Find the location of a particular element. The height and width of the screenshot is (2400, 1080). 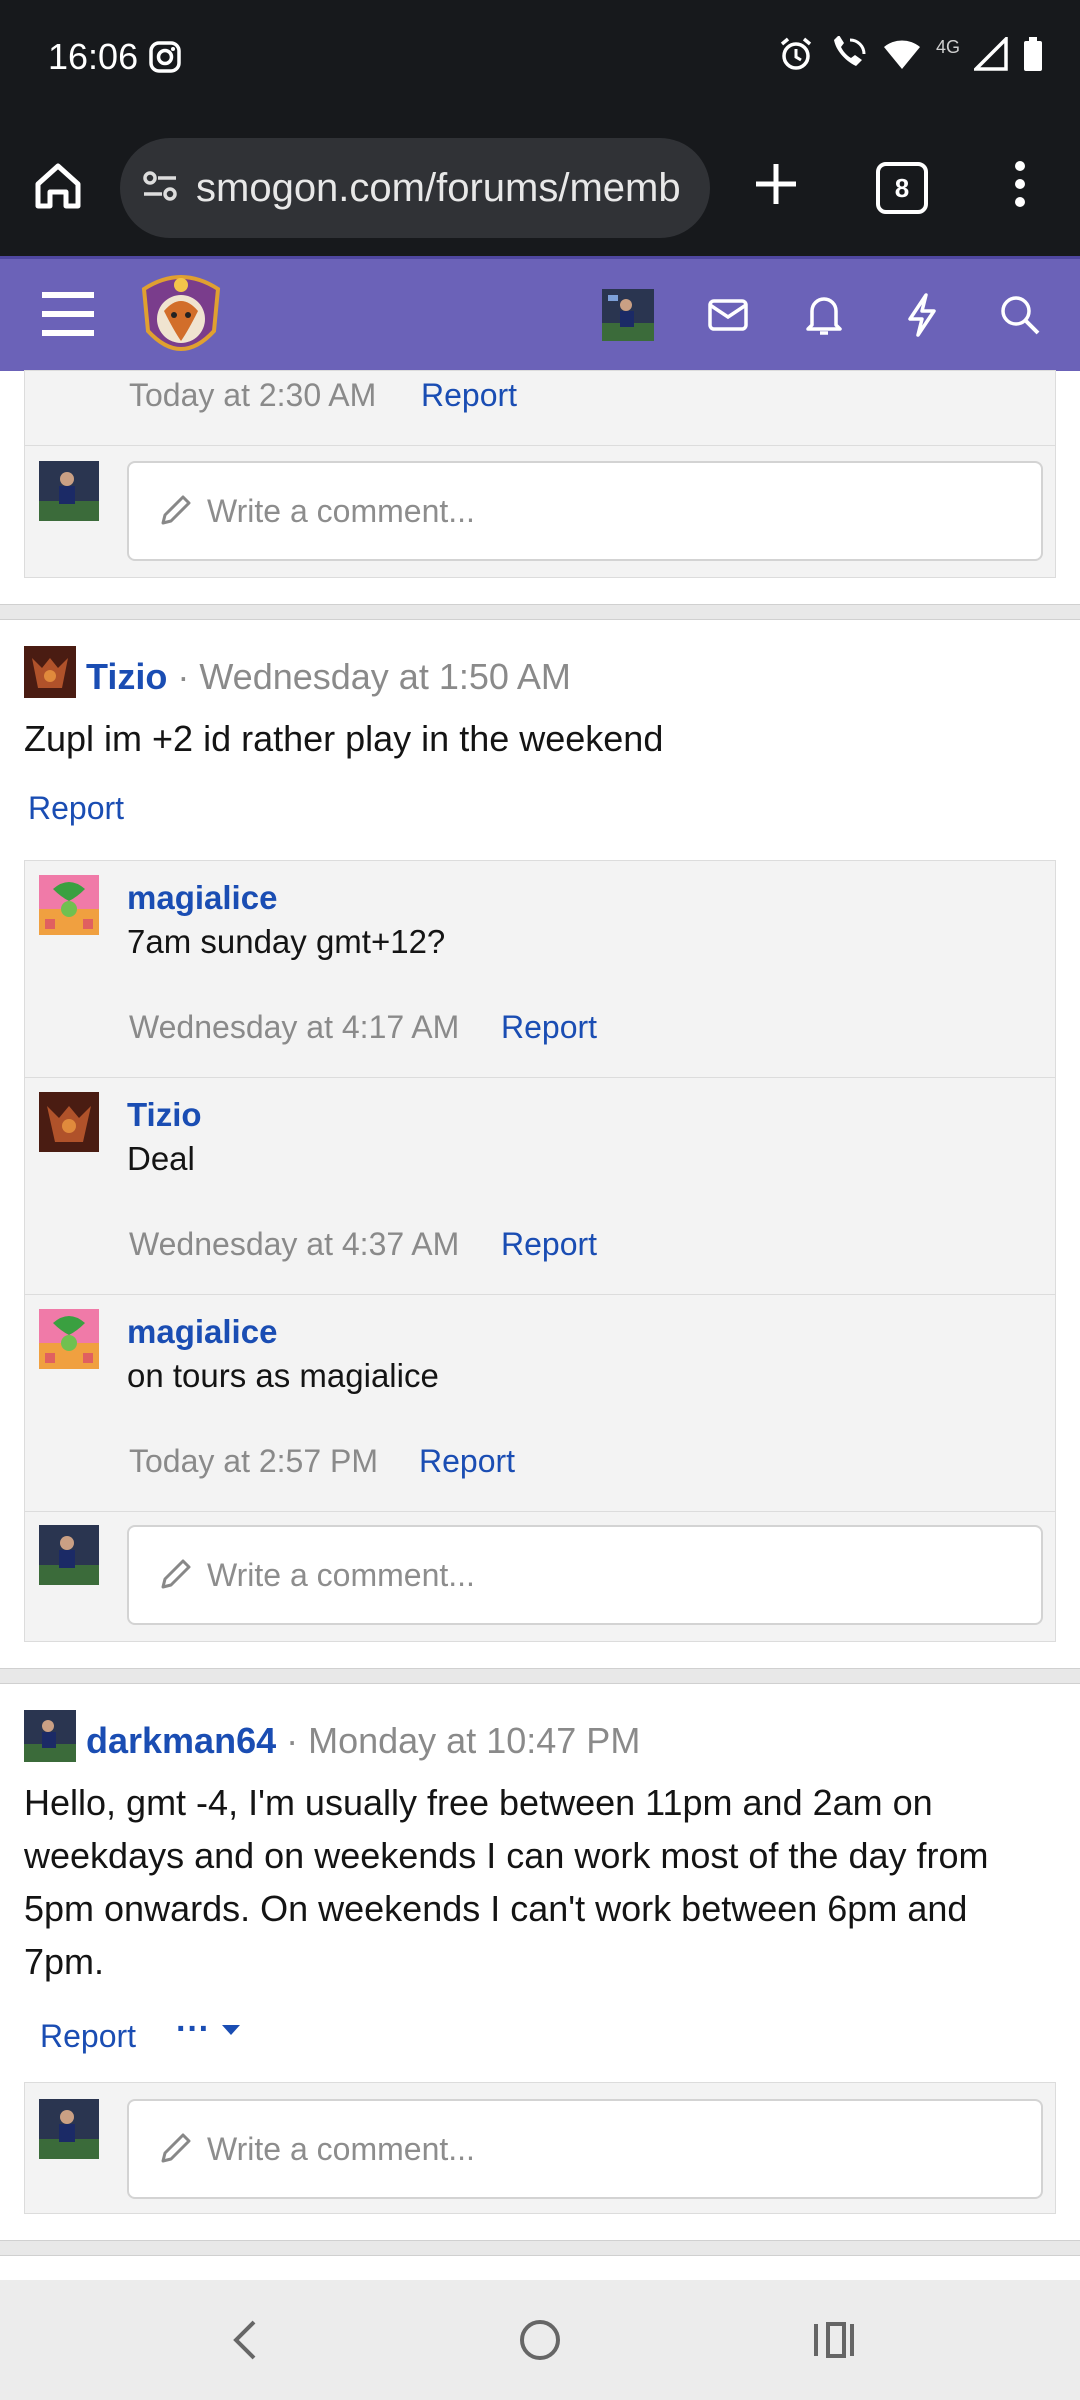

instagram-icon is located at coordinates (165, 59).